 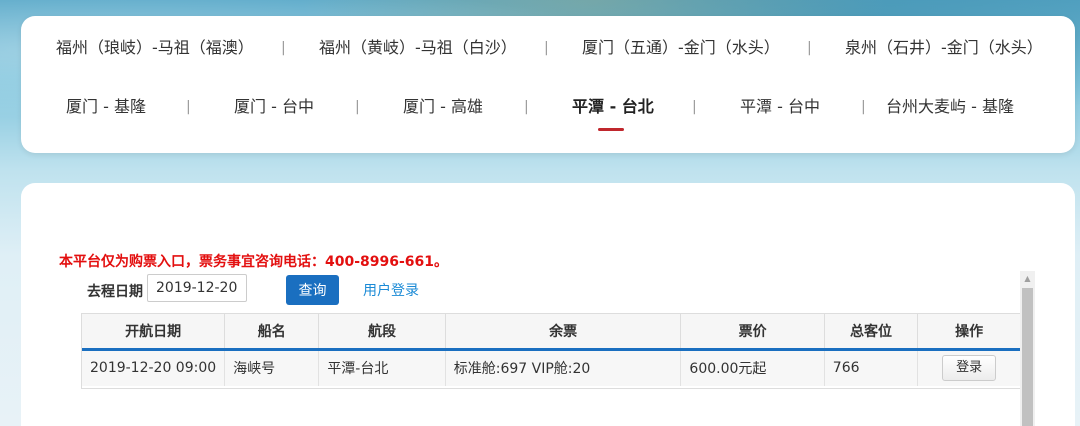 What do you see at coordinates (871, 332) in the screenshot?
I see `header-total-capacity: 总客位` at bounding box center [871, 332].